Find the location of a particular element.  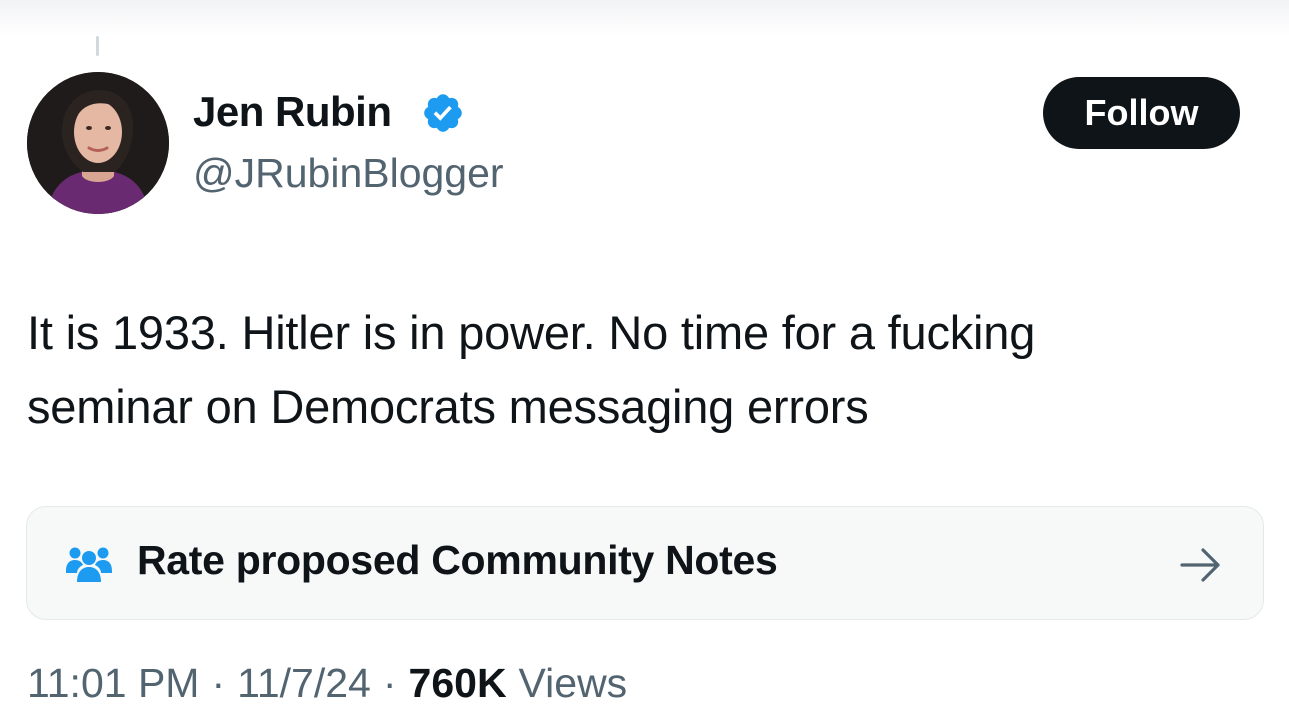

author-handle: @JRubinBlogger is located at coordinates (348, 173).